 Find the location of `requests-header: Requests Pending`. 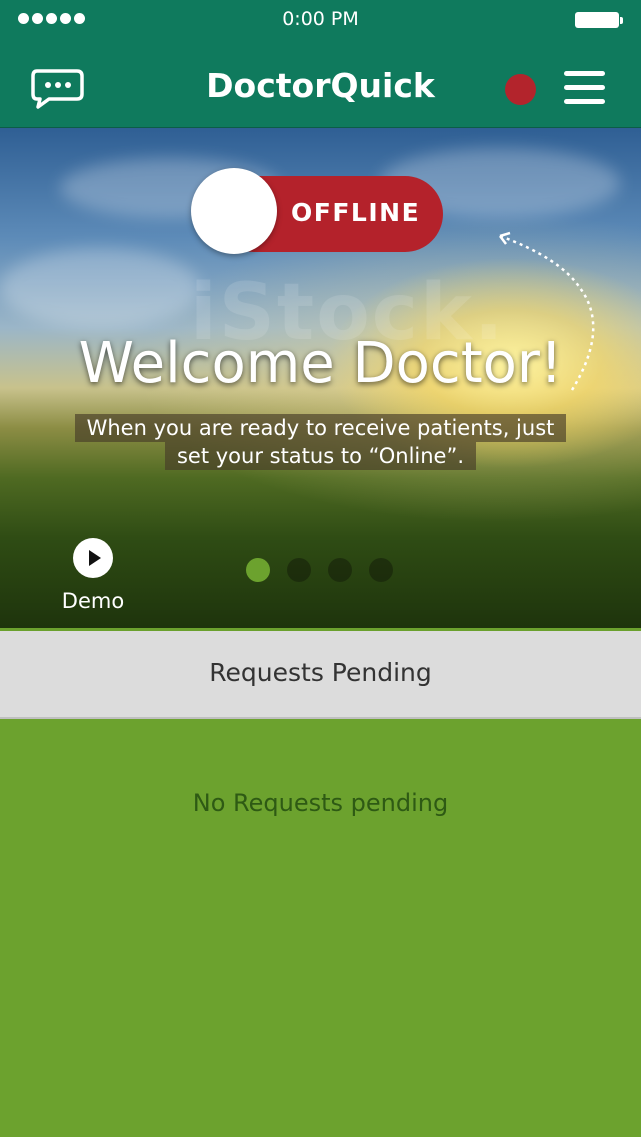

requests-header: Requests Pending is located at coordinates (320, 675).